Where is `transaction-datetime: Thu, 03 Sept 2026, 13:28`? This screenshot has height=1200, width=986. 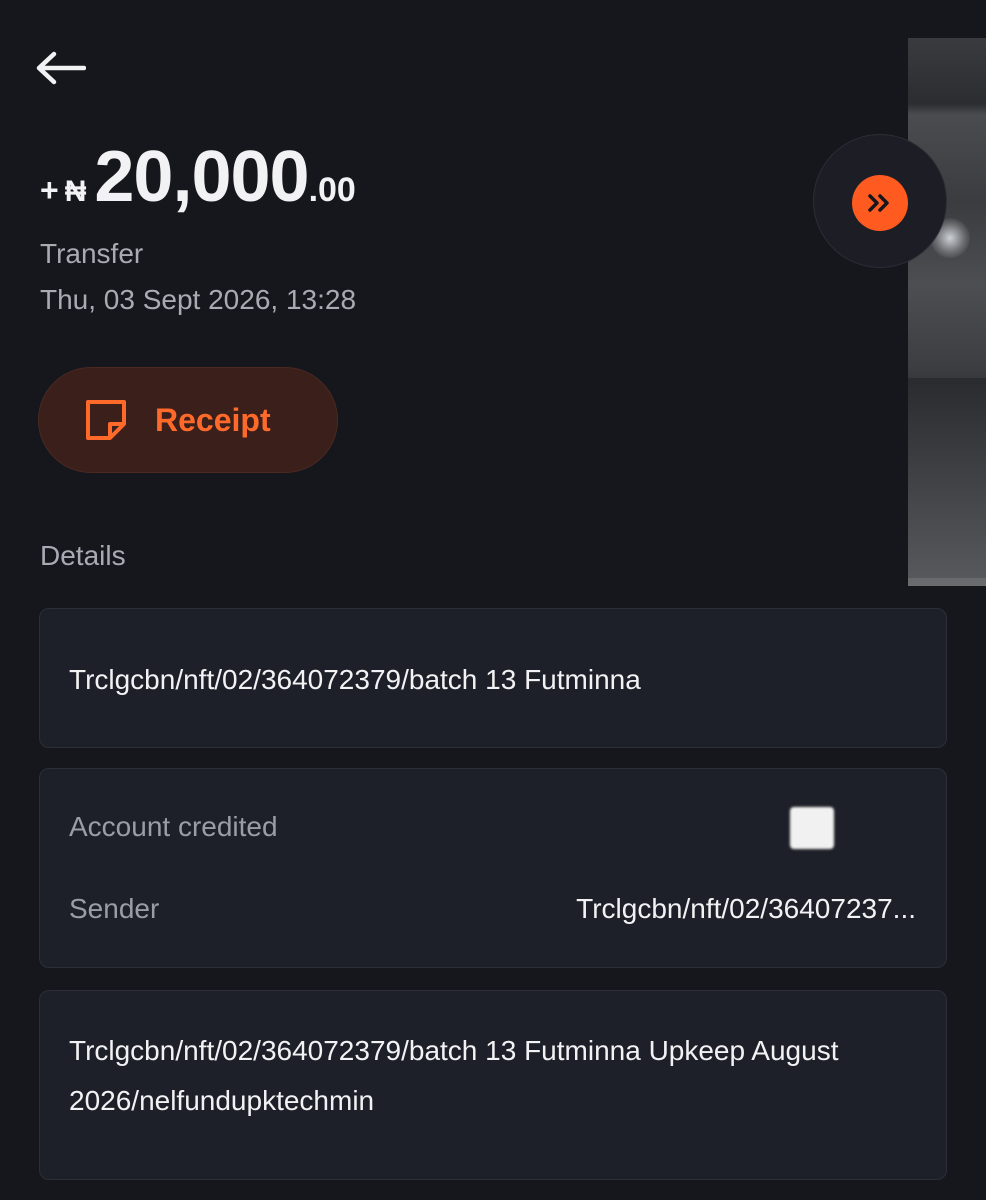 transaction-datetime: Thu, 03 Sept 2026, 13:28 is located at coordinates (198, 299).